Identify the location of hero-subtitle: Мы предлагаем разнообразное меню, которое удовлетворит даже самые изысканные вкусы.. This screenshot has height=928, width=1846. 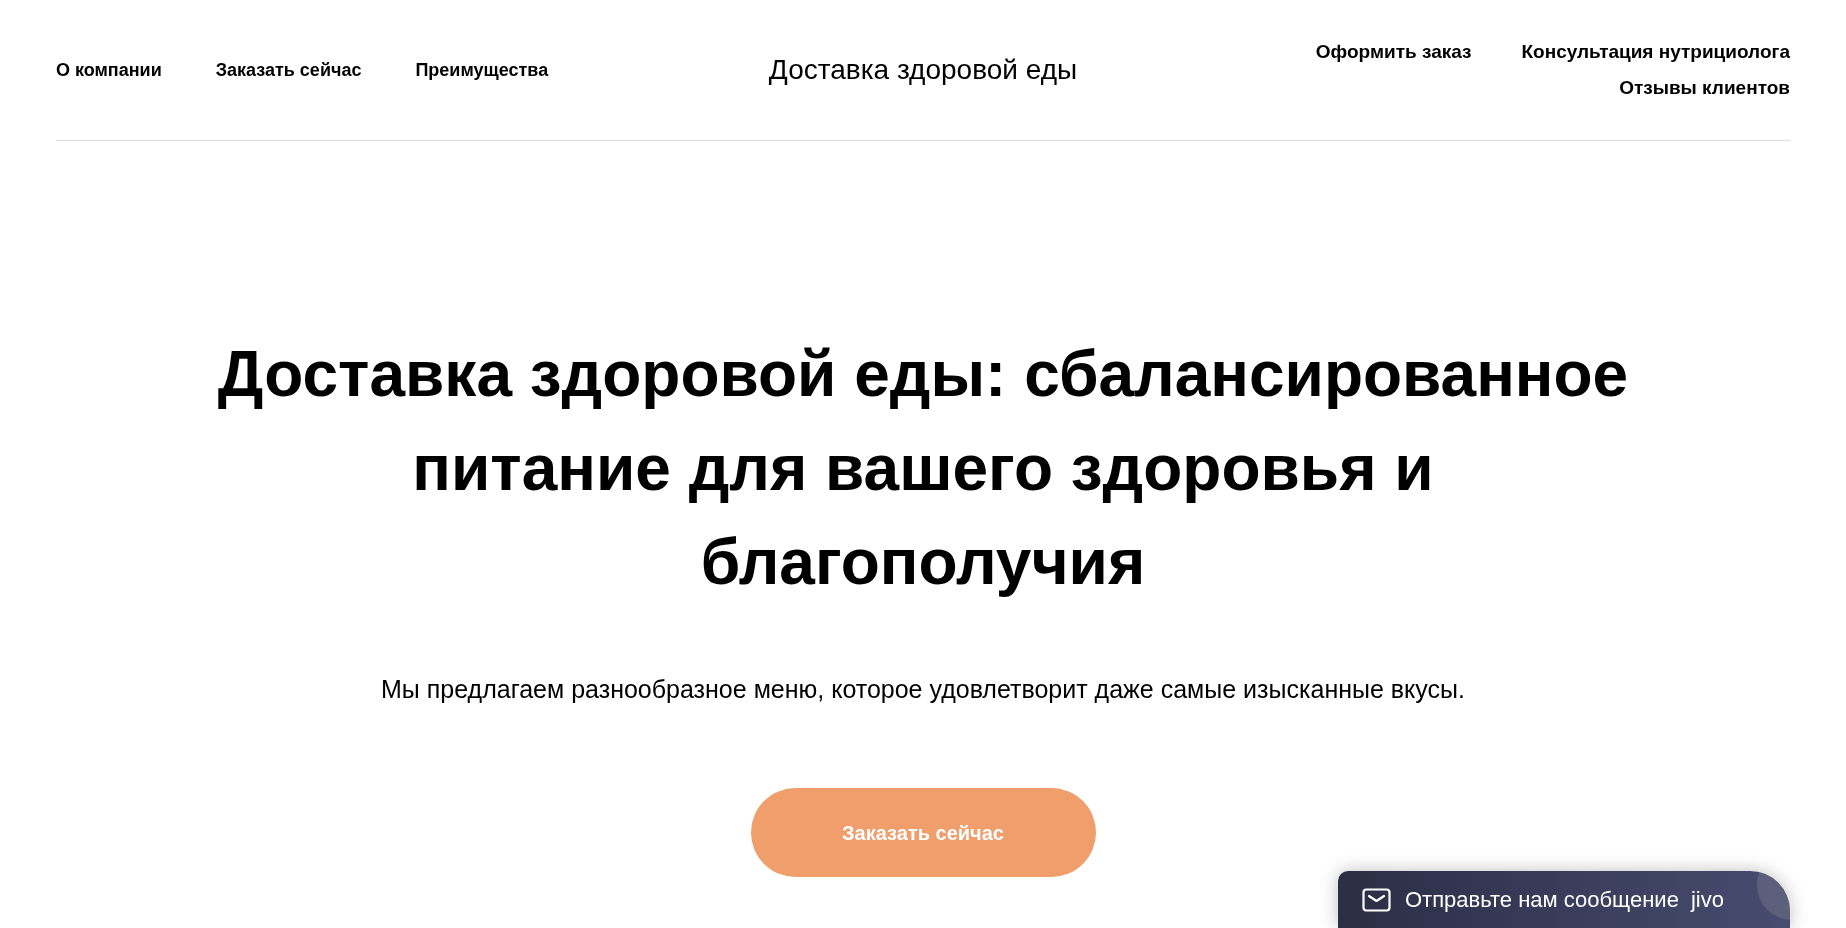
(923, 689).